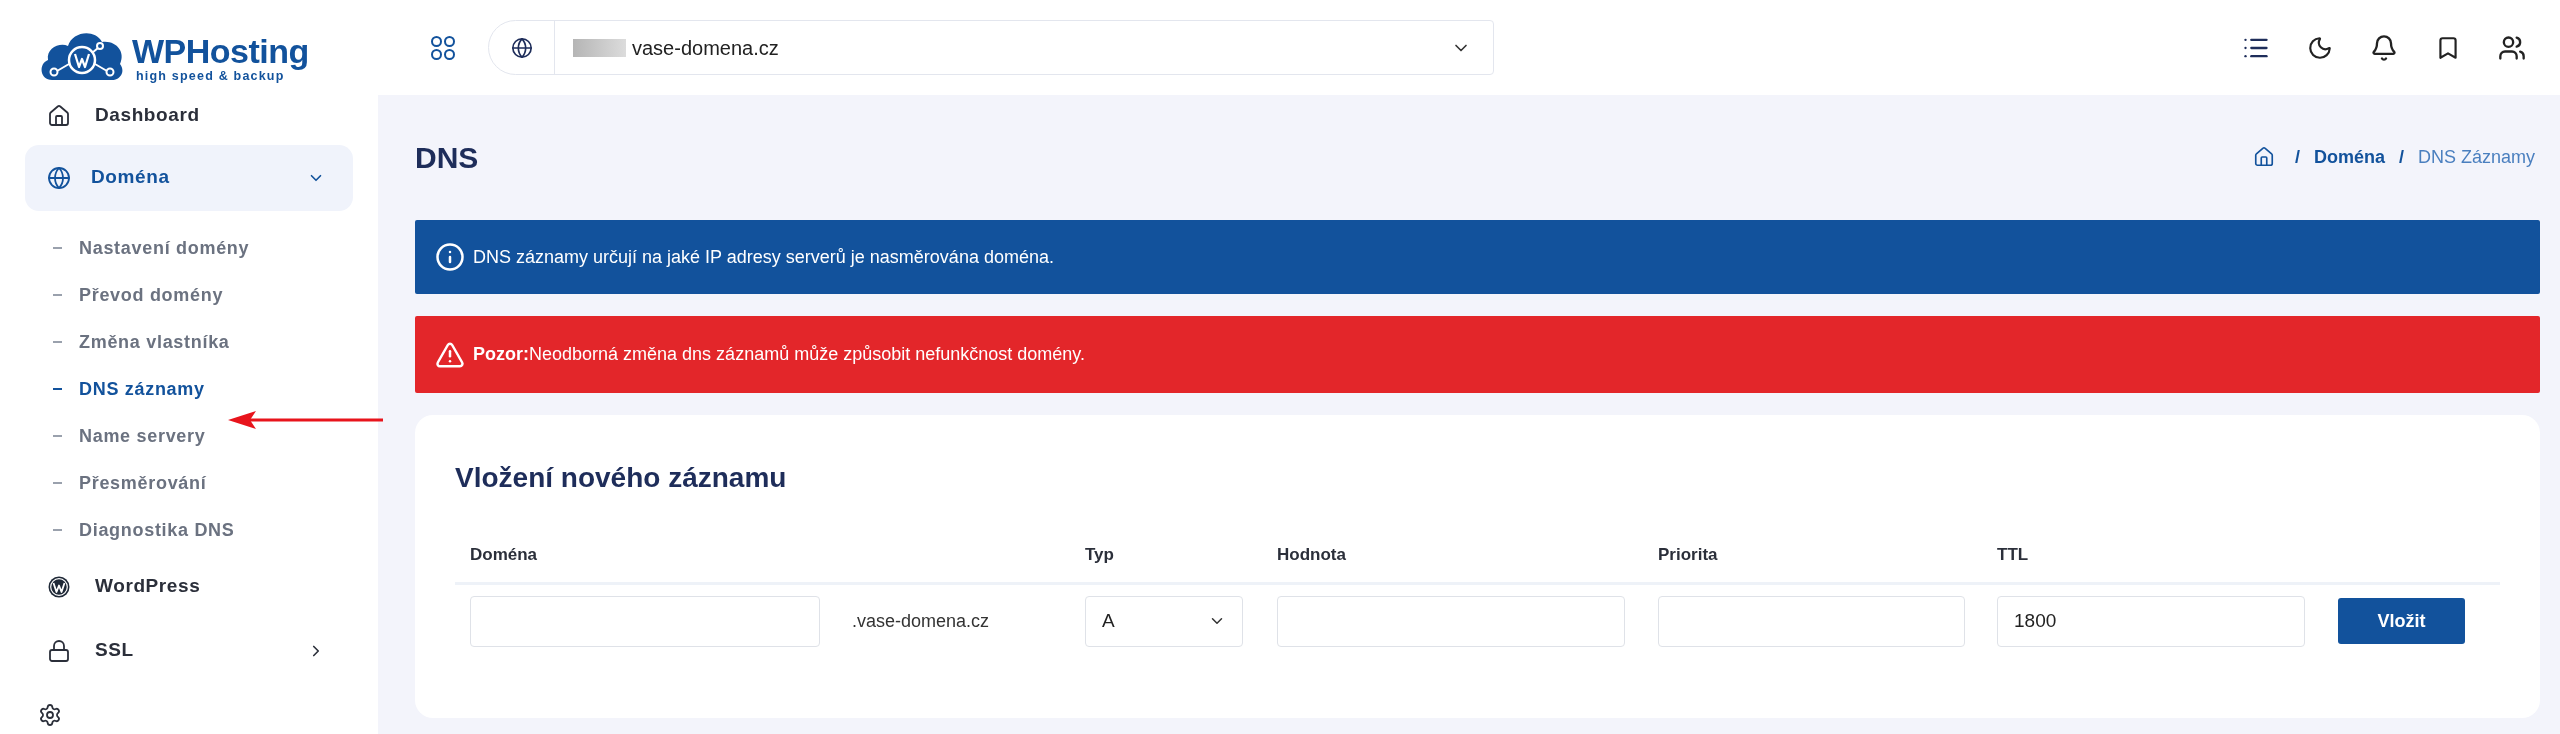 Image resolution: width=2560 pixels, height=734 pixels. What do you see at coordinates (1164, 621) in the screenshot?
I see `type-select: A` at bounding box center [1164, 621].